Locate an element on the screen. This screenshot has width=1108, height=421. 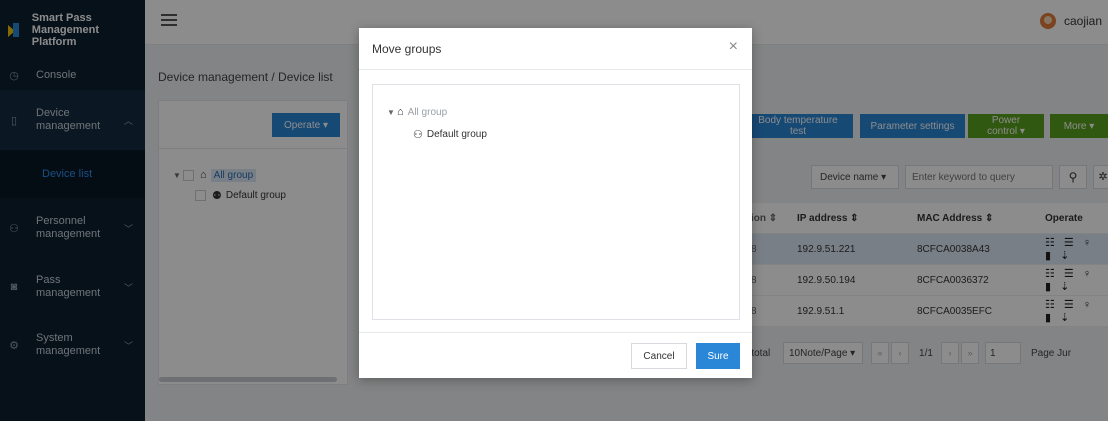
dialog-footer: Cancel Sure is located at coordinates (555, 355).